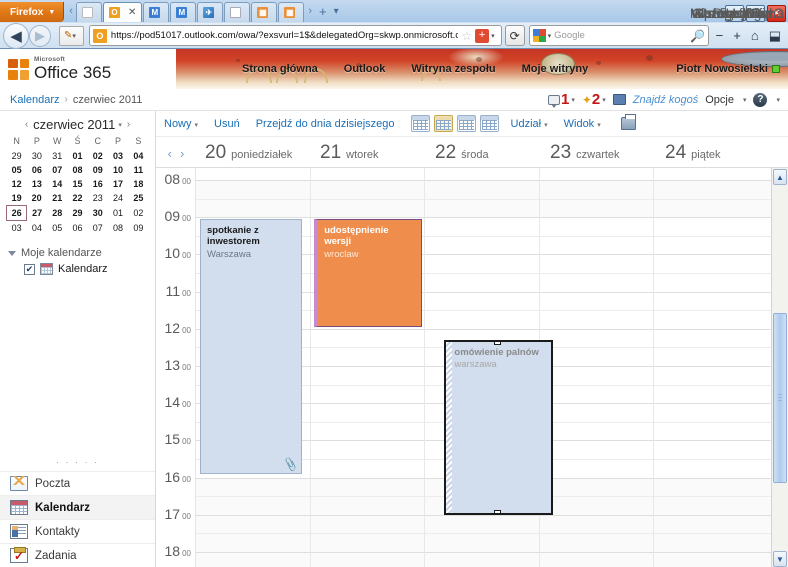 The height and width of the screenshot is (567, 788). I want to click on scroll-down-button: ▼, so click(780, 559).